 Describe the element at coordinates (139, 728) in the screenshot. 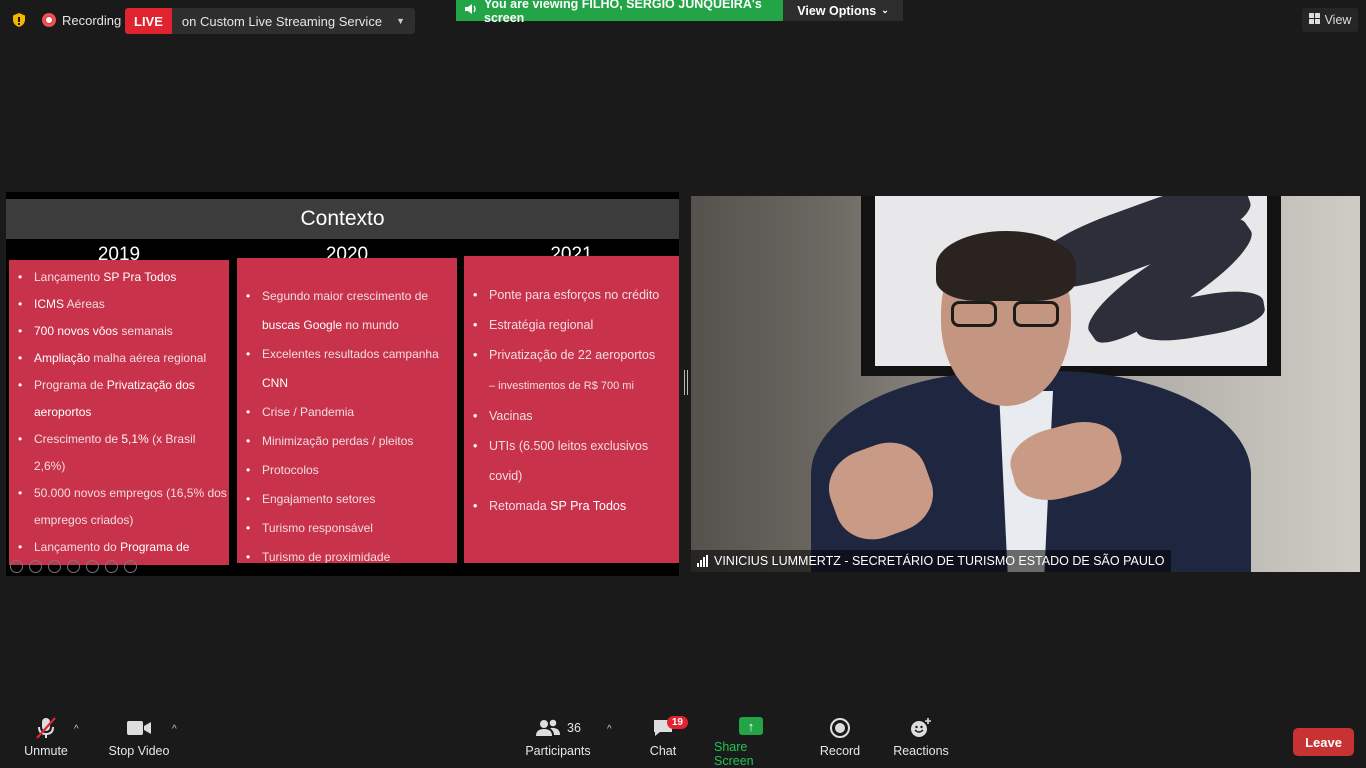

I see `video-camera-icon` at that location.